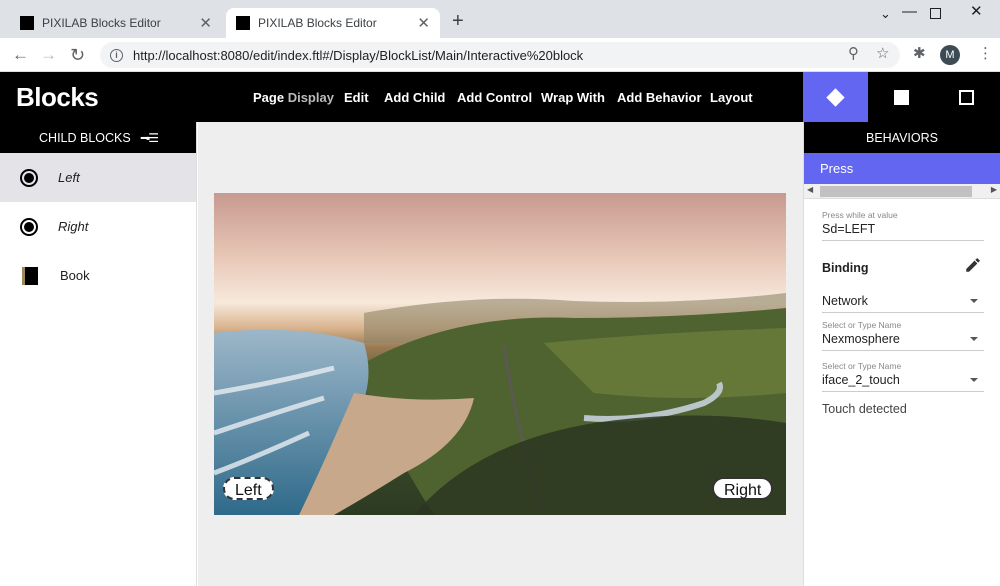 The width and height of the screenshot is (1000, 586). What do you see at coordinates (985, 54) in the screenshot?
I see `more-menu-icon: ⋮` at bounding box center [985, 54].